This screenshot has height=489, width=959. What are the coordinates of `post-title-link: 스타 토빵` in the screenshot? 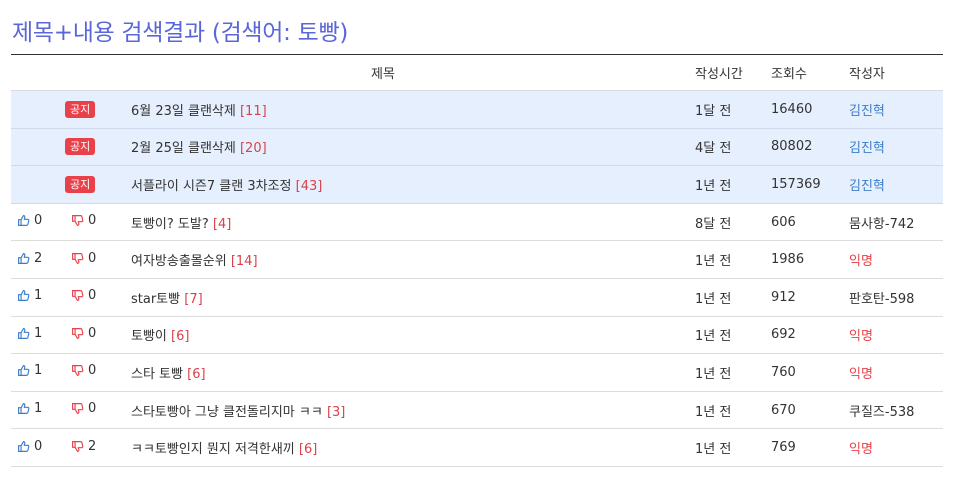 It's located at (157, 374).